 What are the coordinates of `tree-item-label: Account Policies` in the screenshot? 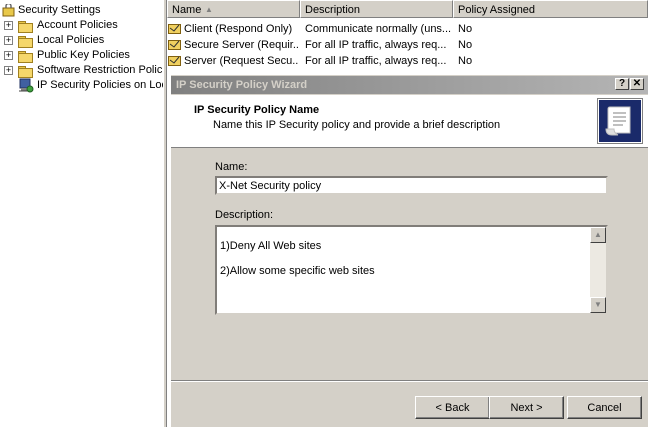 It's located at (77, 25).